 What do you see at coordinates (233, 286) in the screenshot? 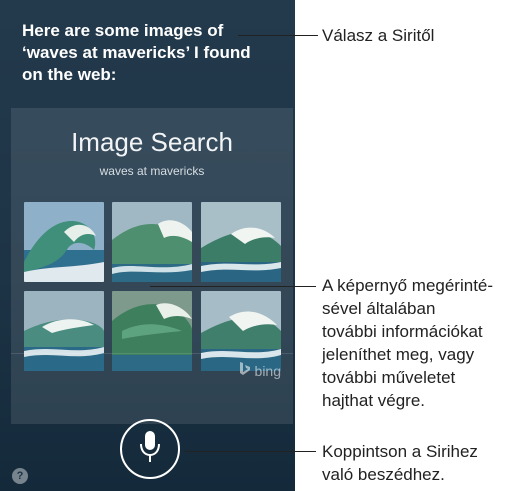
I see `callout-line-card` at bounding box center [233, 286].